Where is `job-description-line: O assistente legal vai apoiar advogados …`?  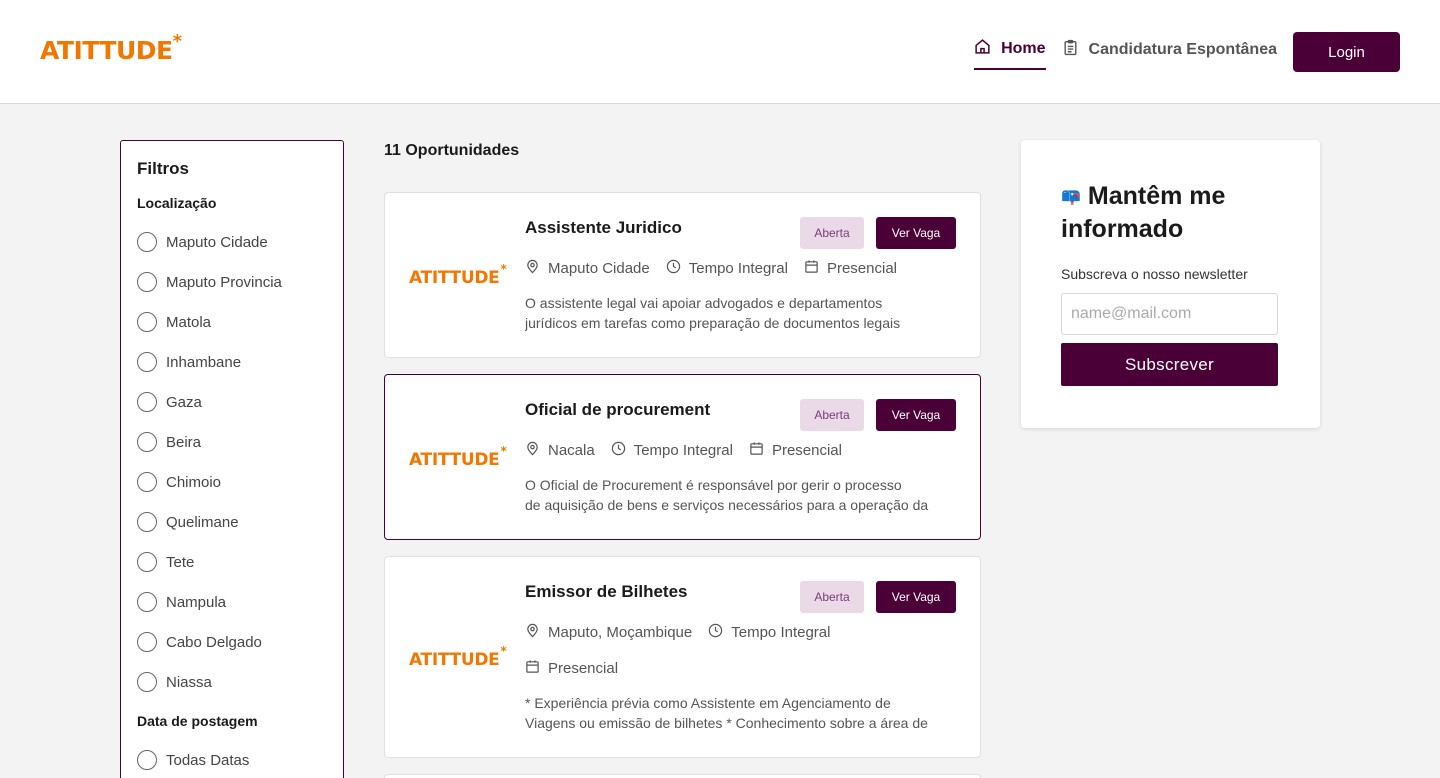
job-description-line: O assistente legal vai apoiar advogados … is located at coordinates (704, 303).